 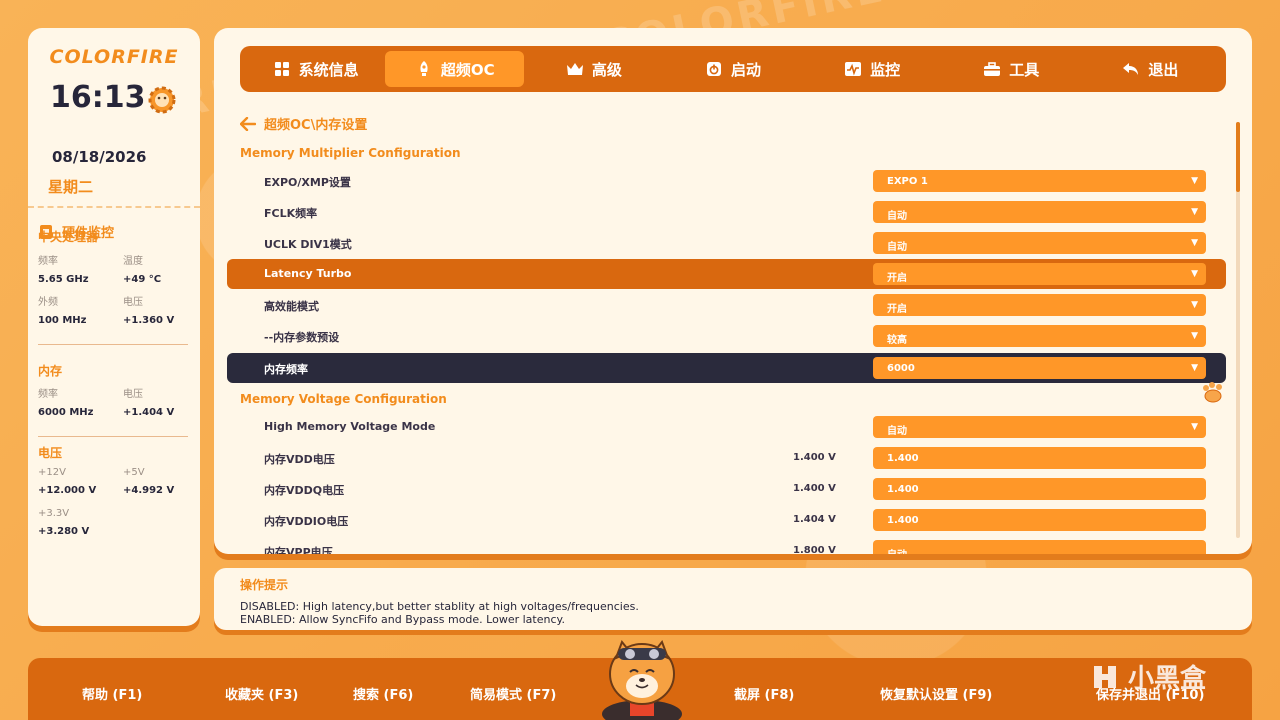 What do you see at coordinates (261, 693) in the screenshot?
I see `favorites-button: 收藏夹 (F3)` at bounding box center [261, 693].